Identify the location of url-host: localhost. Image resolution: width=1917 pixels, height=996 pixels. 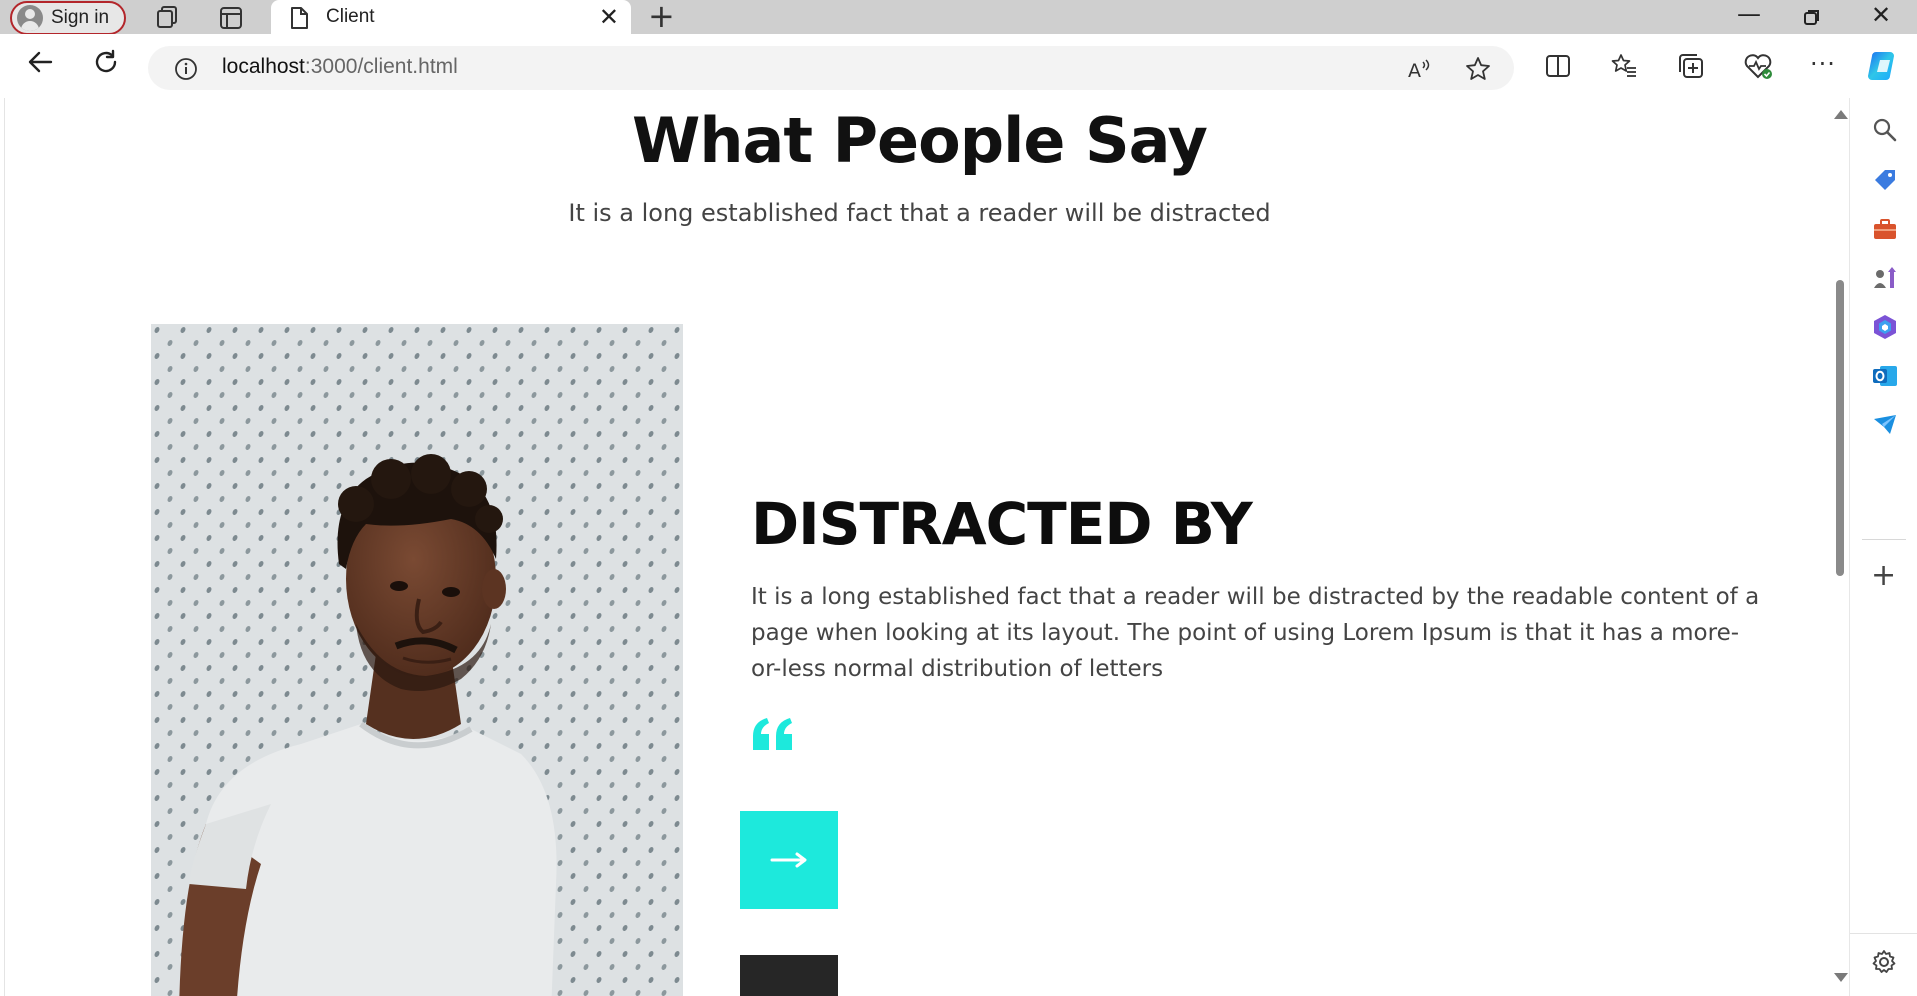
(263, 66).